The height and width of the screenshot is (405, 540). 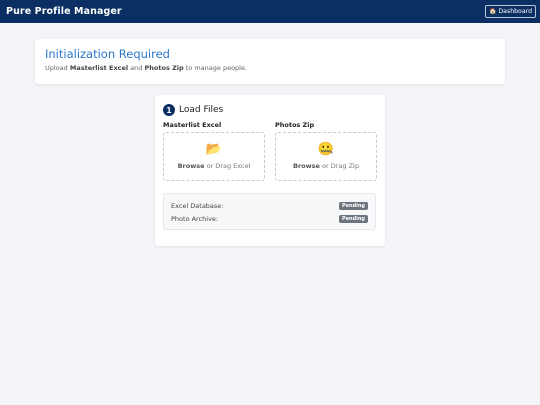 What do you see at coordinates (201, 110) in the screenshot?
I see `step-title: Load Files` at bounding box center [201, 110].